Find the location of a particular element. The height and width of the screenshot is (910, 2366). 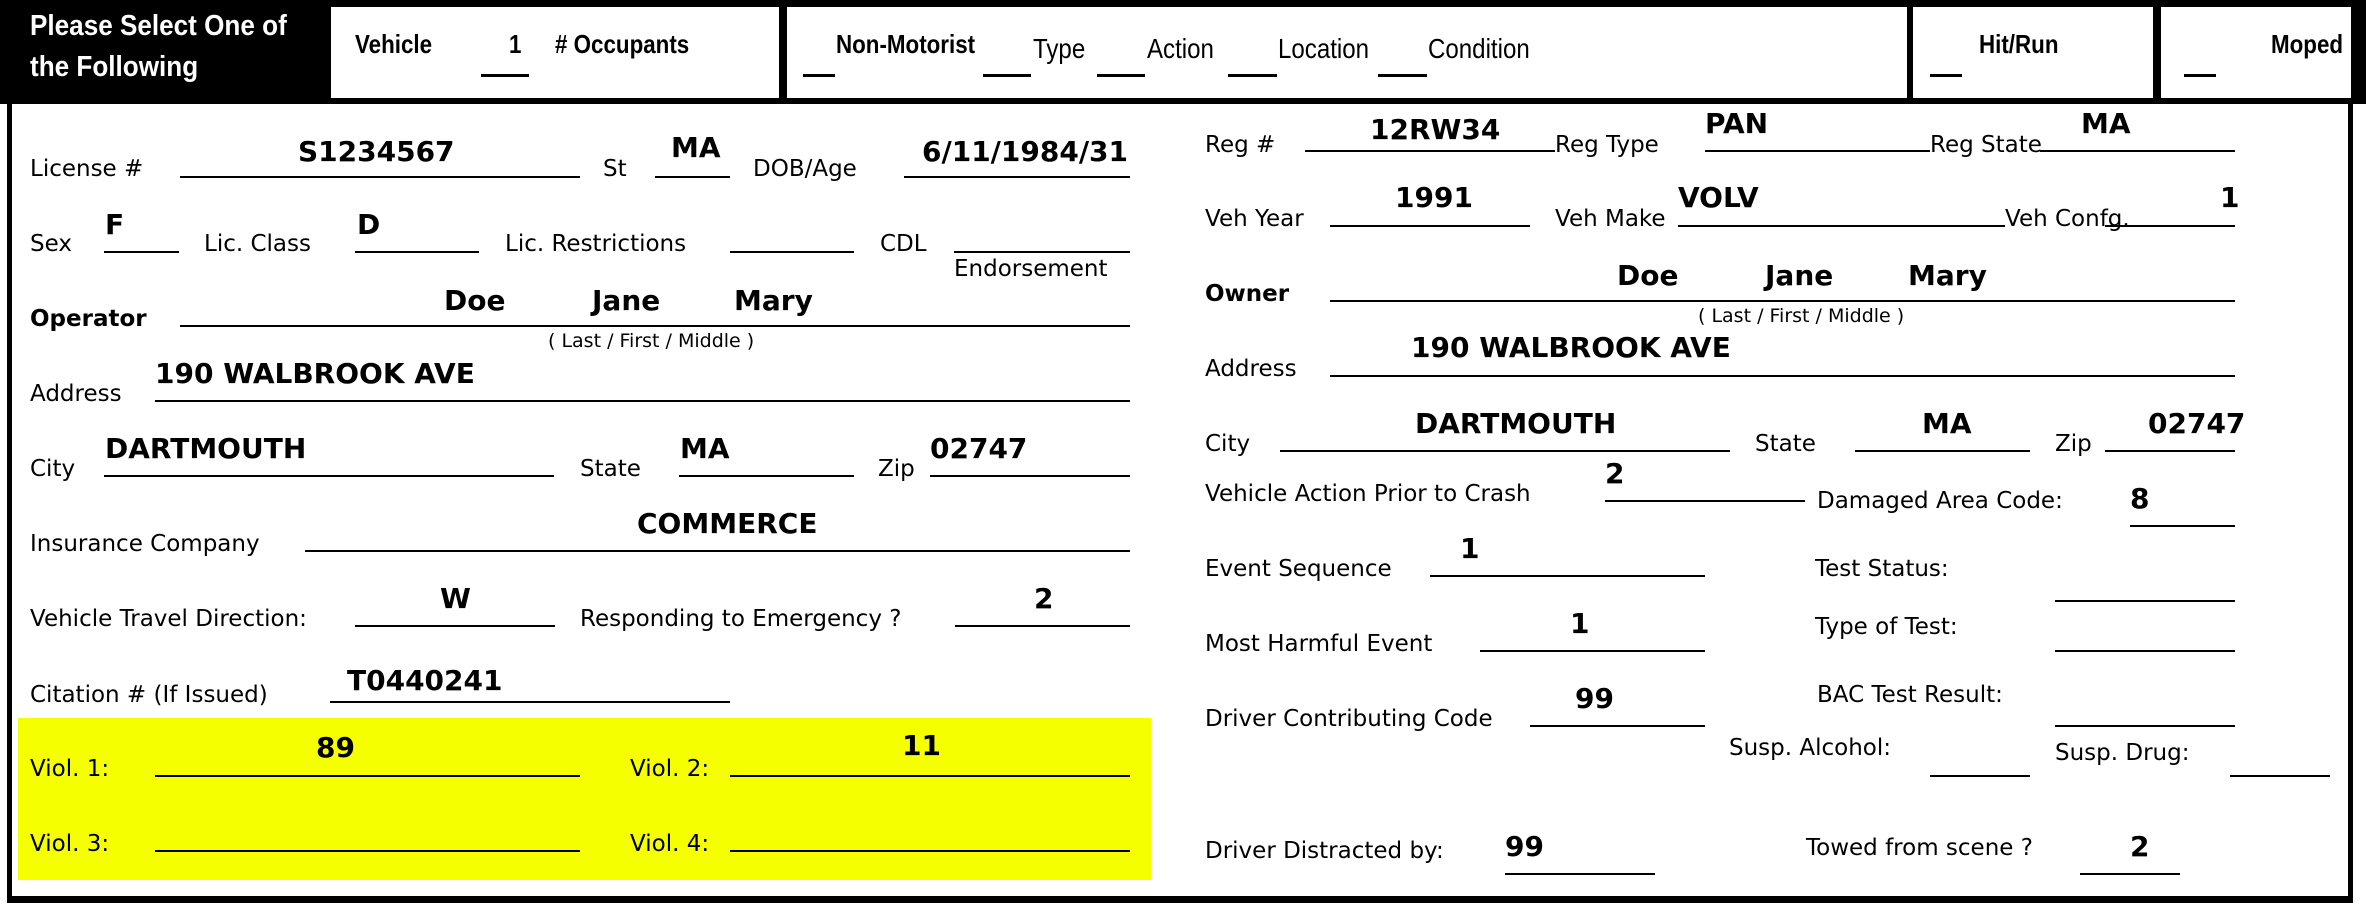

vehicle-selector-cell: Vehicle 1 # Occupants is located at coordinates (555, 52).